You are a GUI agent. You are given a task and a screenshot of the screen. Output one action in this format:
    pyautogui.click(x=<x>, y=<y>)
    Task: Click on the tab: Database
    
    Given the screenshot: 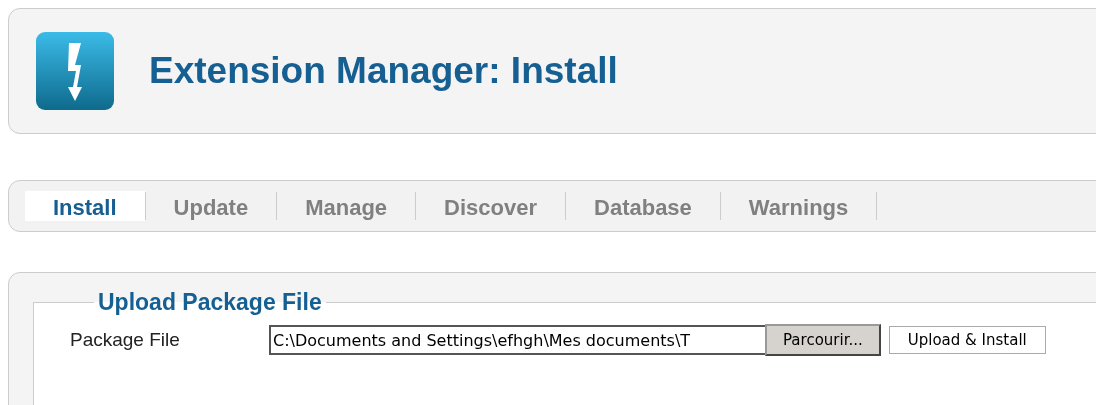 What is the action you would take?
    pyautogui.click(x=643, y=206)
    